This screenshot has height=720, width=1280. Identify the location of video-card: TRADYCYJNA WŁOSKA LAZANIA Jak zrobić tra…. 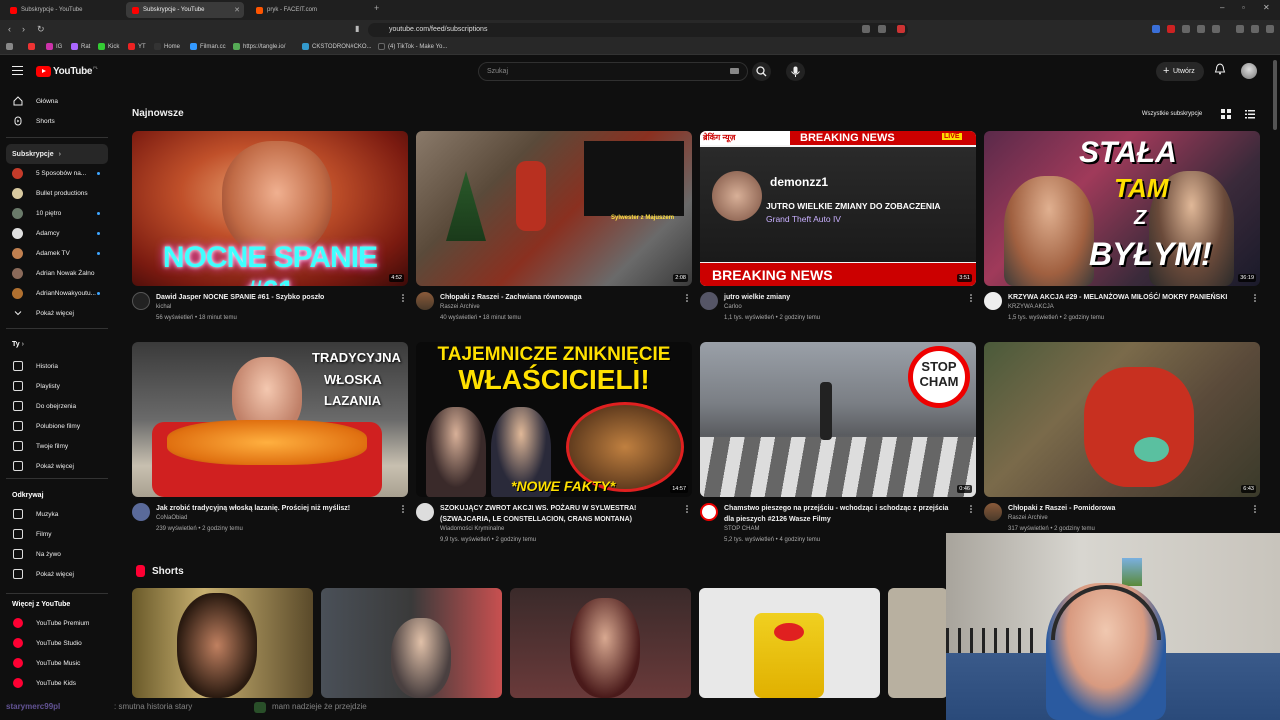
(270, 444).